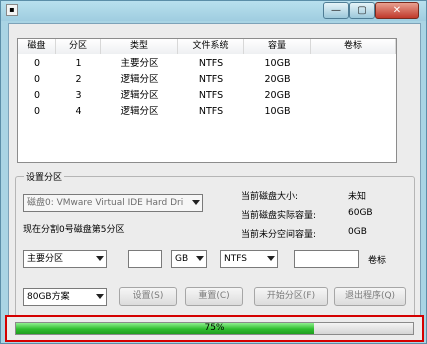  I want to click on column-header-label: 卷标, so click(353, 46).